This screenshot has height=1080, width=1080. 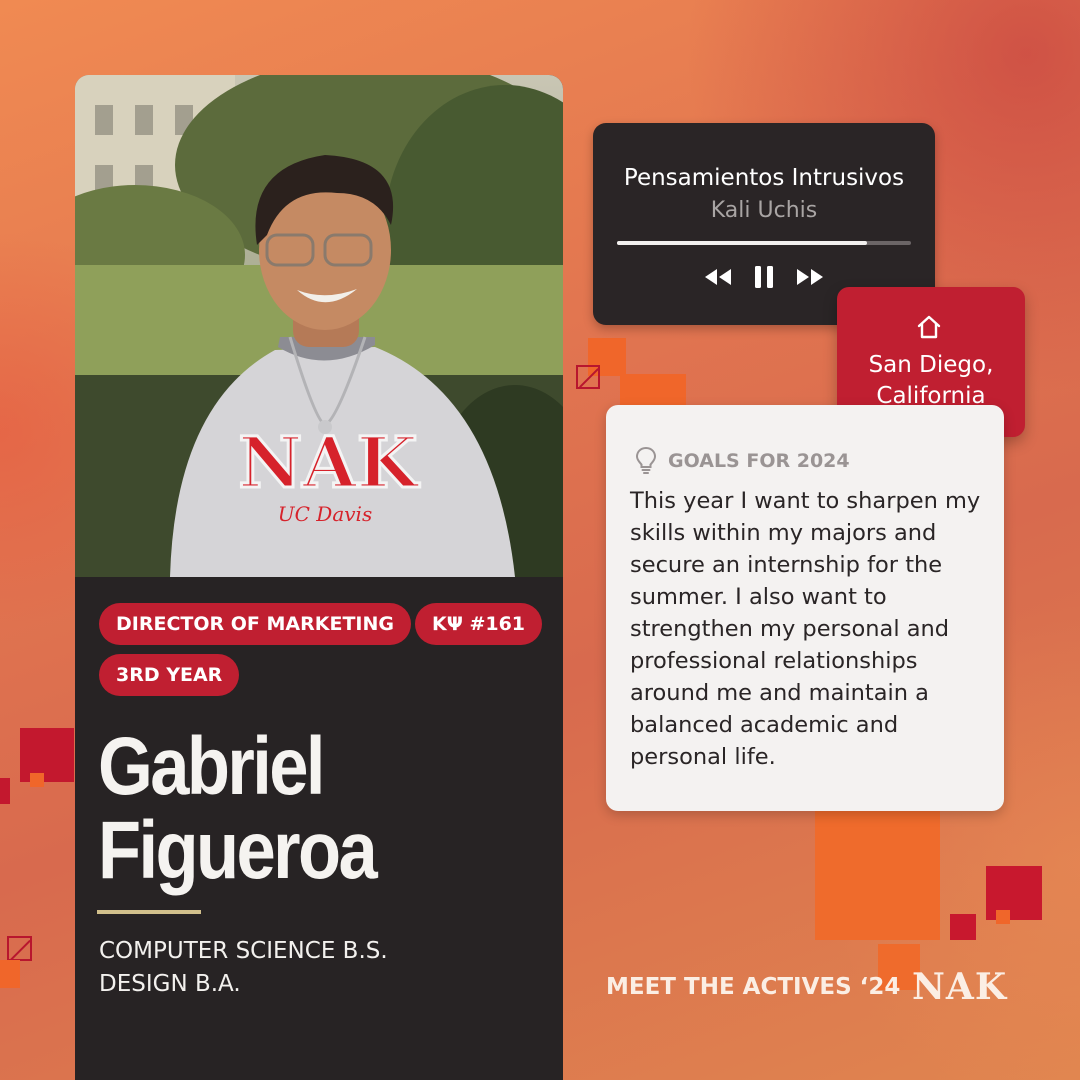 What do you see at coordinates (764, 178) in the screenshot?
I see `song-title: Pensamientos Intrusivos` at bounding box center [764, 178].